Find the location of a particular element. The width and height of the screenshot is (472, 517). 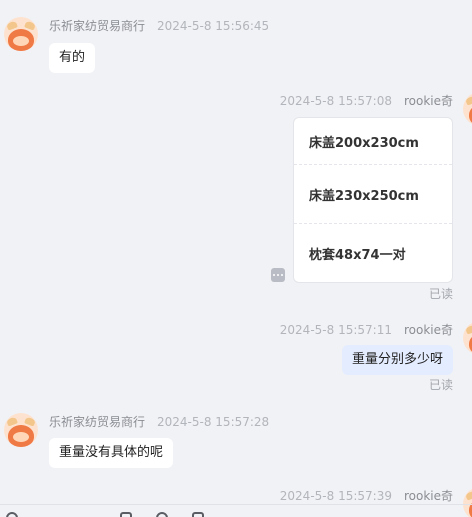

message-meta: 2024-5-8 15:57:39 rookie奇 is located at coordinates (366, 495).